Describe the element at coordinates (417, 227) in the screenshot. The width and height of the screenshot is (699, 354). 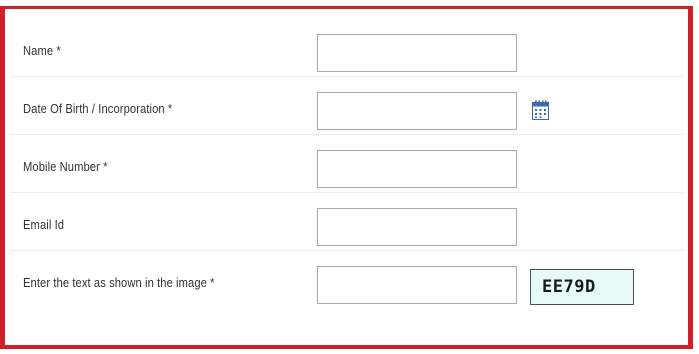
I see `email-input` at that location.